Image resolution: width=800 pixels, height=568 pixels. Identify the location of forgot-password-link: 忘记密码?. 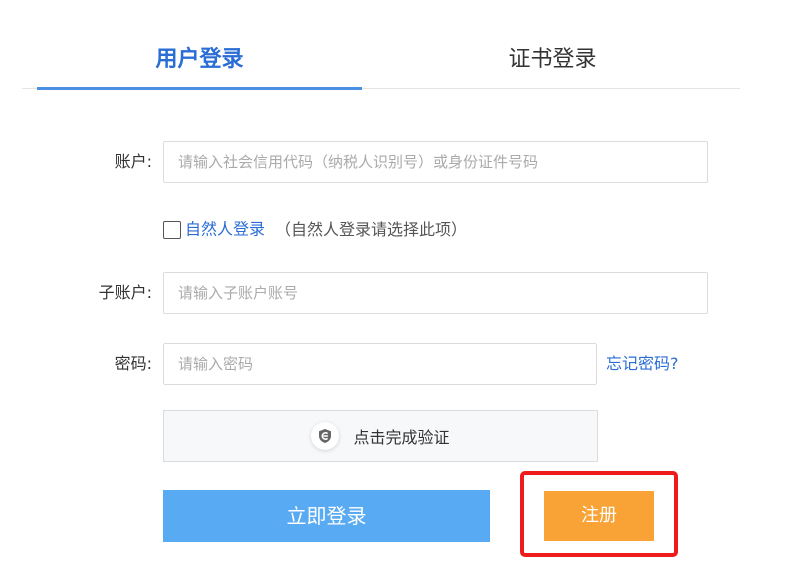
(642, 364).